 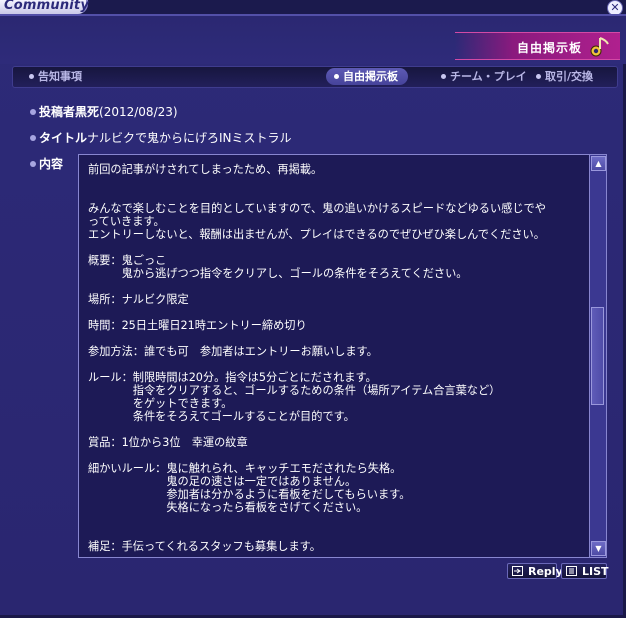 What do you see at coordinates (138, 112) in the screenshot?
I see `post-date: (2012/08/23)` at bounding box center [138, 112].